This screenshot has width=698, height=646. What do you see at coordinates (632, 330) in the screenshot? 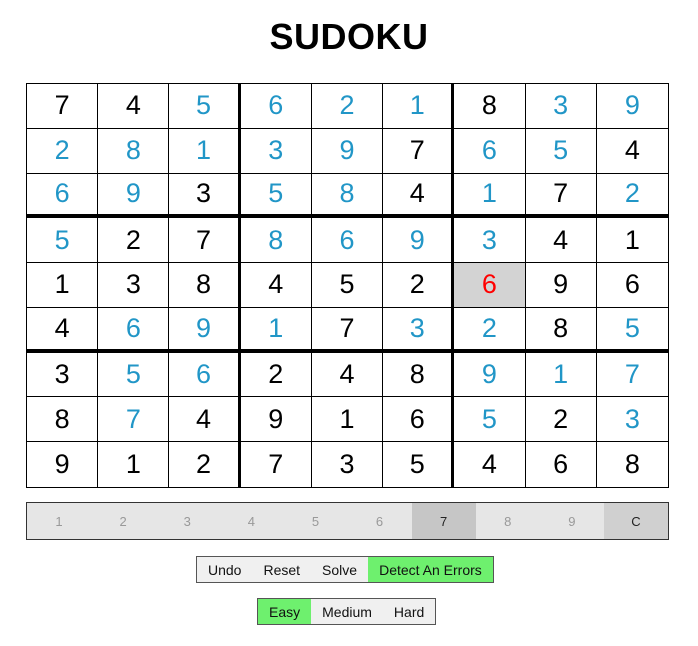
I see `board-cell-r6-c9: 5` at bounding box center [632, 330].